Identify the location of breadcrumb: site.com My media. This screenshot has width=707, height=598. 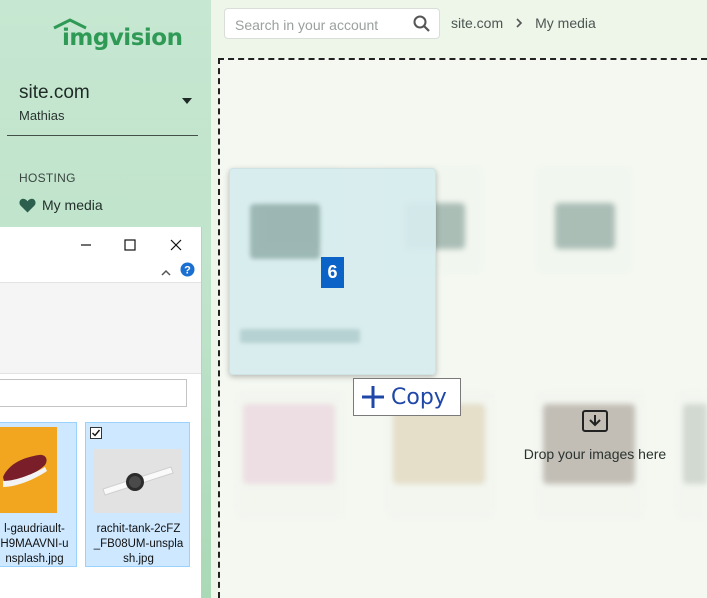
(523, 23).